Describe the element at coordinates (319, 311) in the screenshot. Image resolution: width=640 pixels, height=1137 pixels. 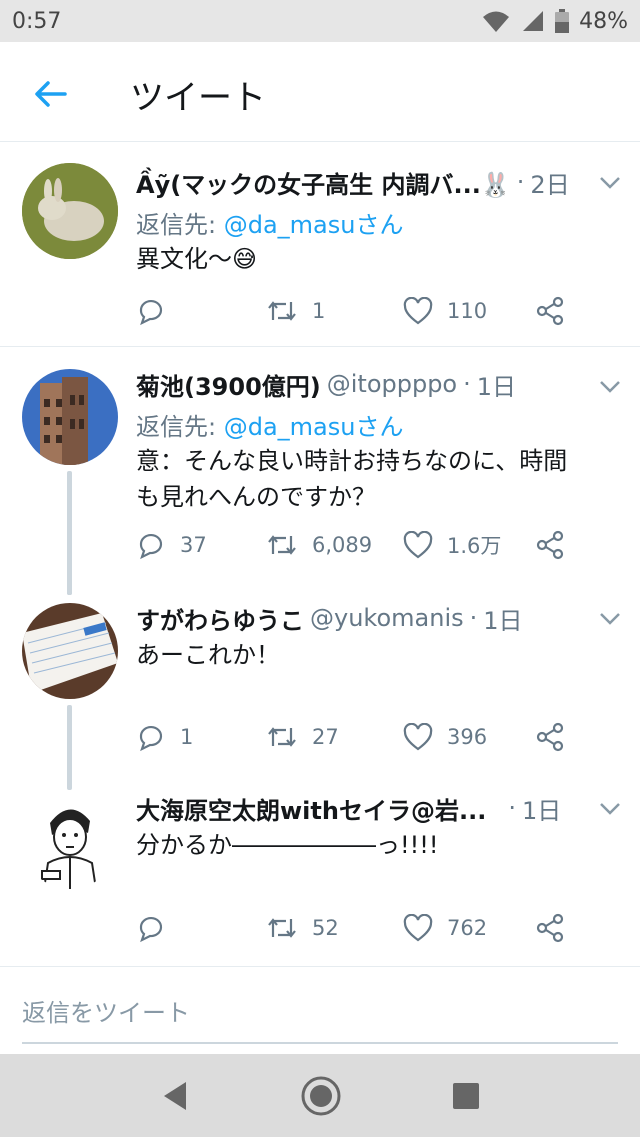
I see `retweet-count: 1` at that location.